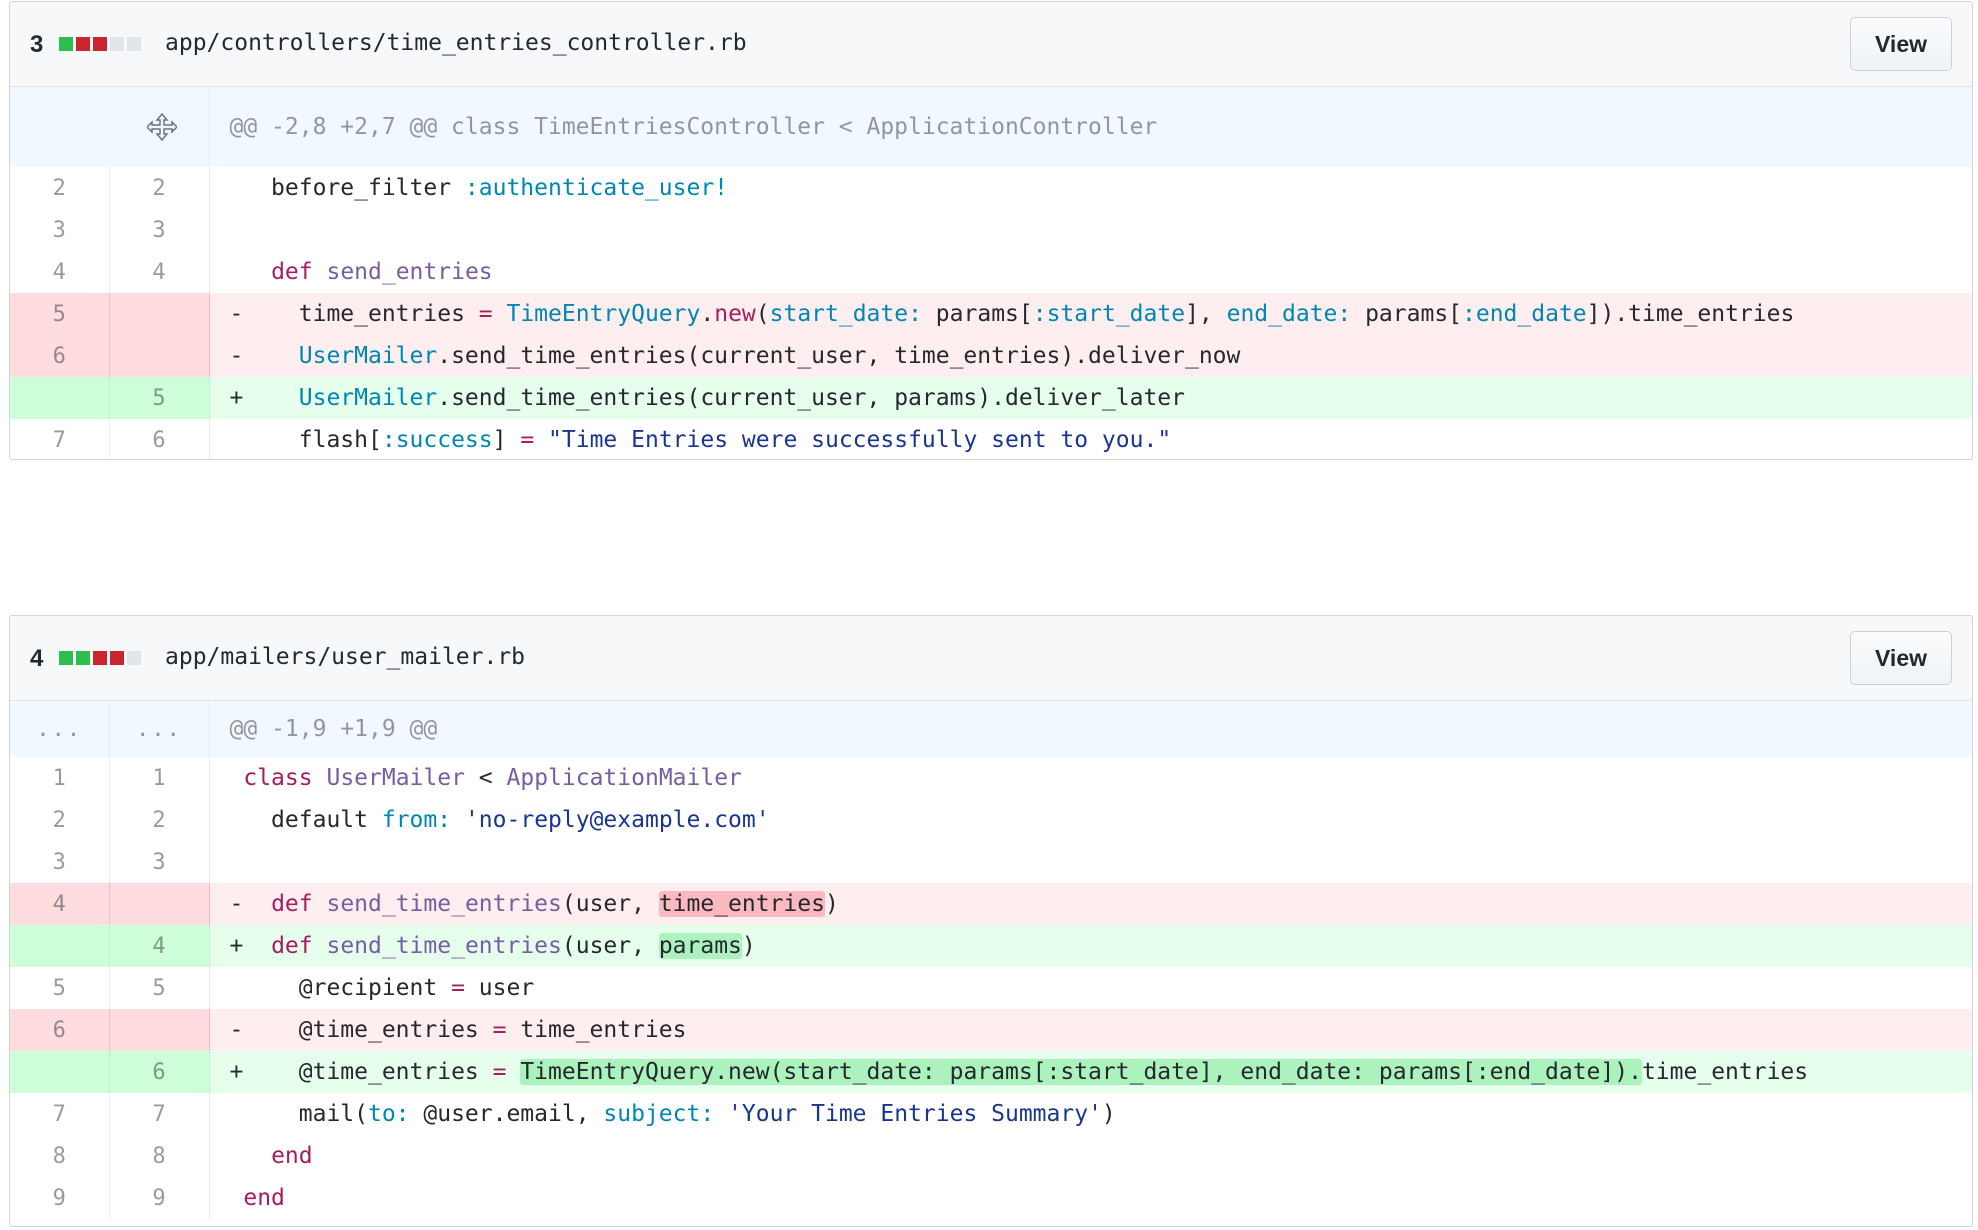 Image resolution: width=1978 pixels, height=1230 pixels. I want to click on new-line-number: 8, so click(159, 1156).